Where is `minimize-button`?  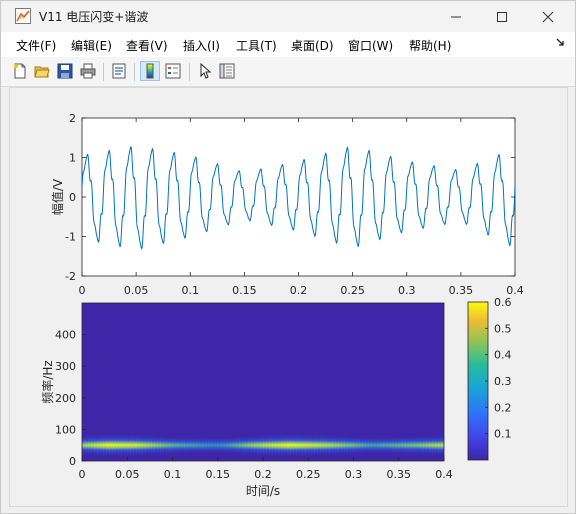 minimize-button is located at coordinates (456, 16).